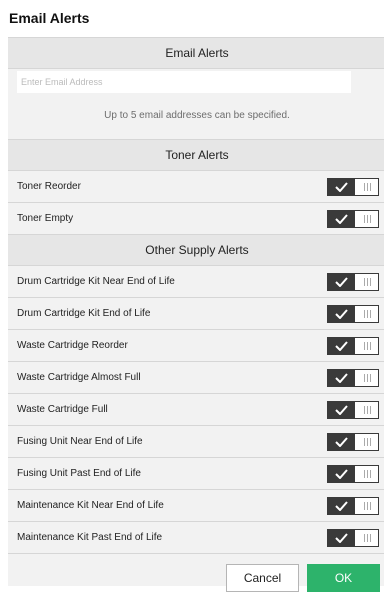 The width and height of the screenshot is (384, 592). Describe the element at coordinates (196, 187) in the screenshot. I see `alert-row: Toner Reorder` at that location.